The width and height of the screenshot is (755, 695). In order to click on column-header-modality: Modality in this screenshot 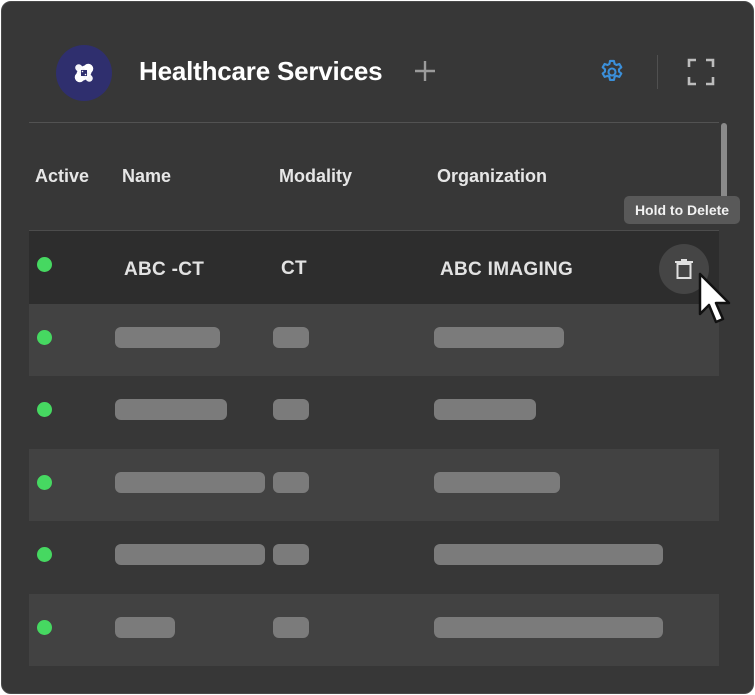, I will do `click(315, 176)`.